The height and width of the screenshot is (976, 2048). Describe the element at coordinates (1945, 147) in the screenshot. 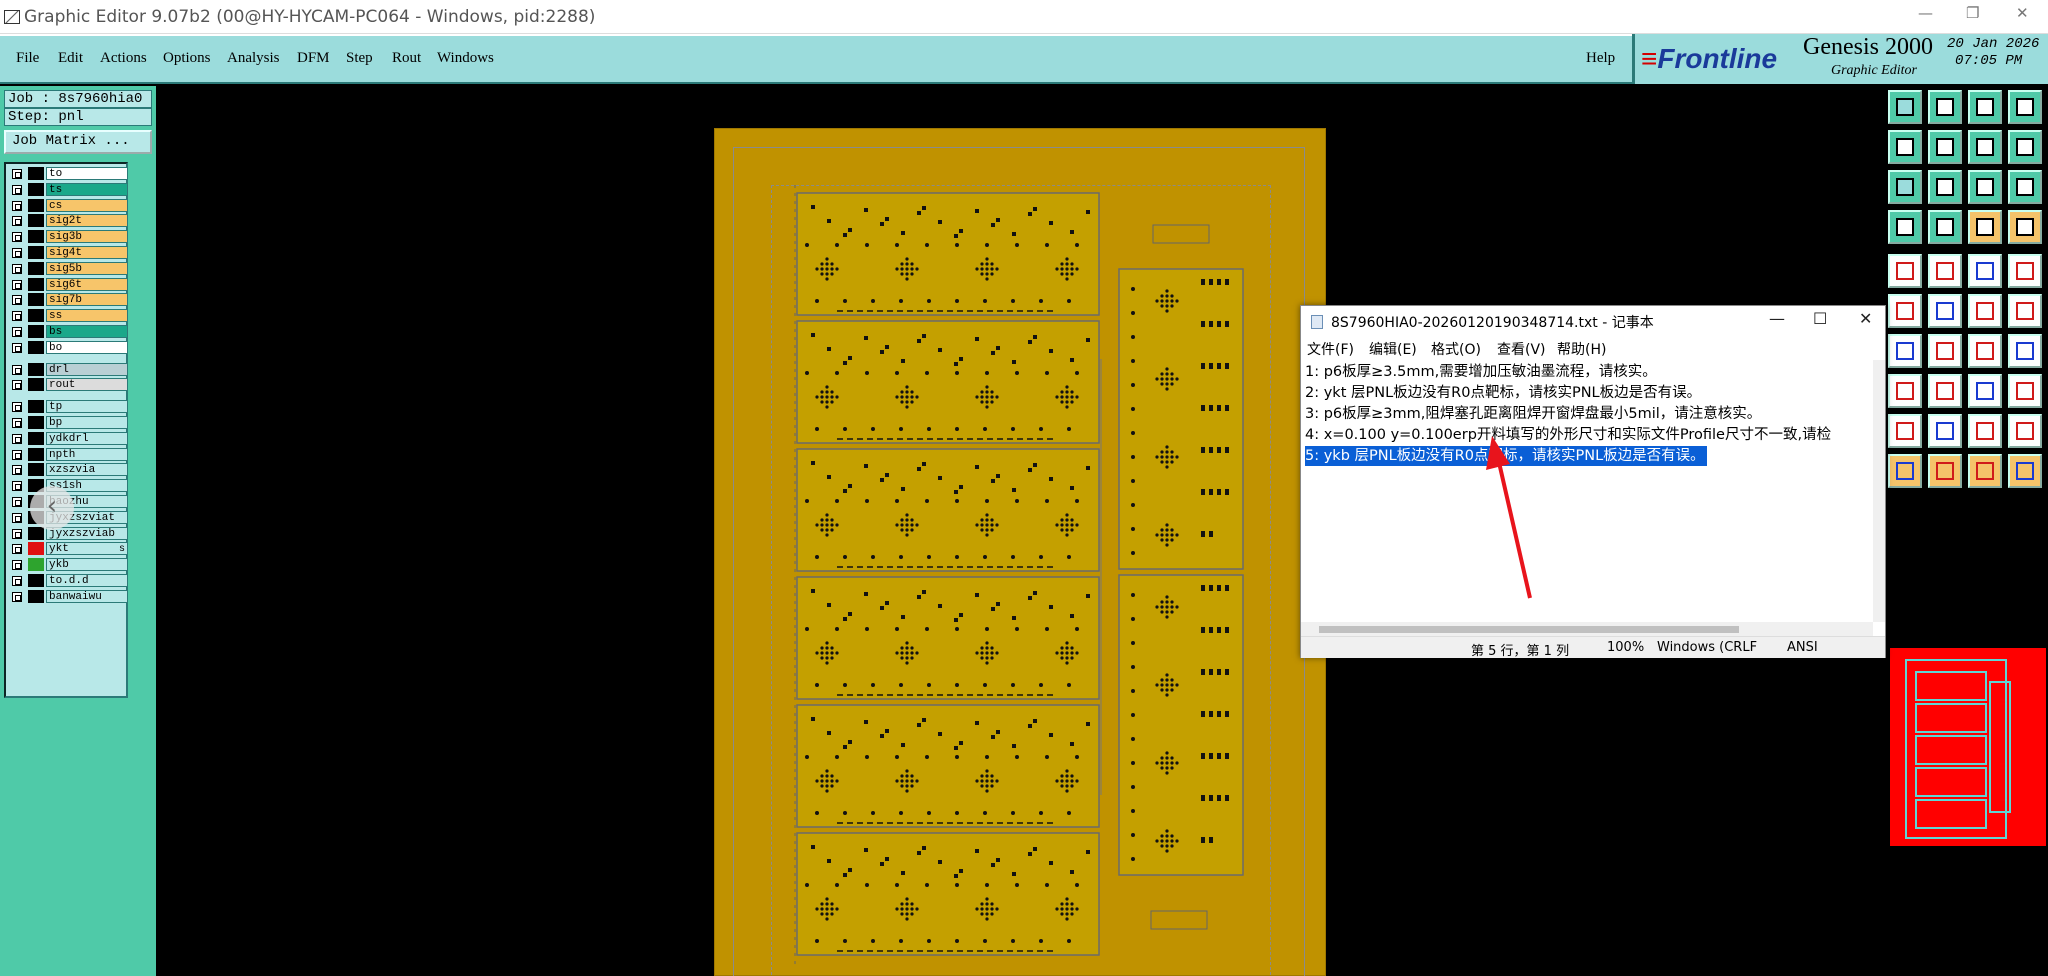

I see `export-icon` at that location.